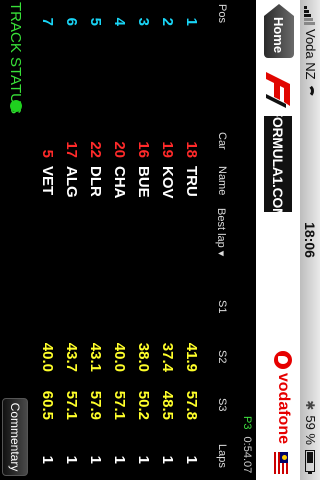 This screenshot has width=320, height=480. I want to click on row-car: 19, so click(167, 149).